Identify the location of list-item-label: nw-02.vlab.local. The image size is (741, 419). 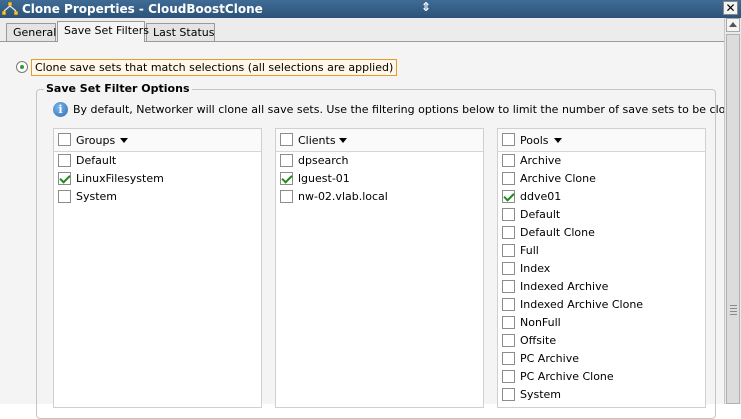
(343, 196).